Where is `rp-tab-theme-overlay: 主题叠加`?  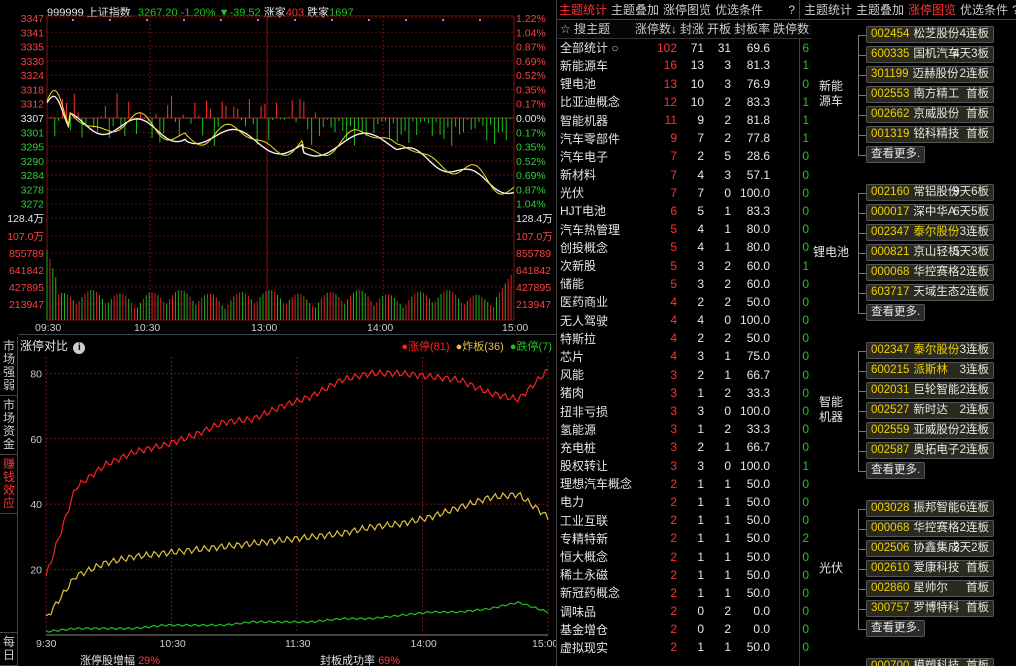
rp-tab-theme-overlay: 主题叠加 is located at coordinates (880, 9).